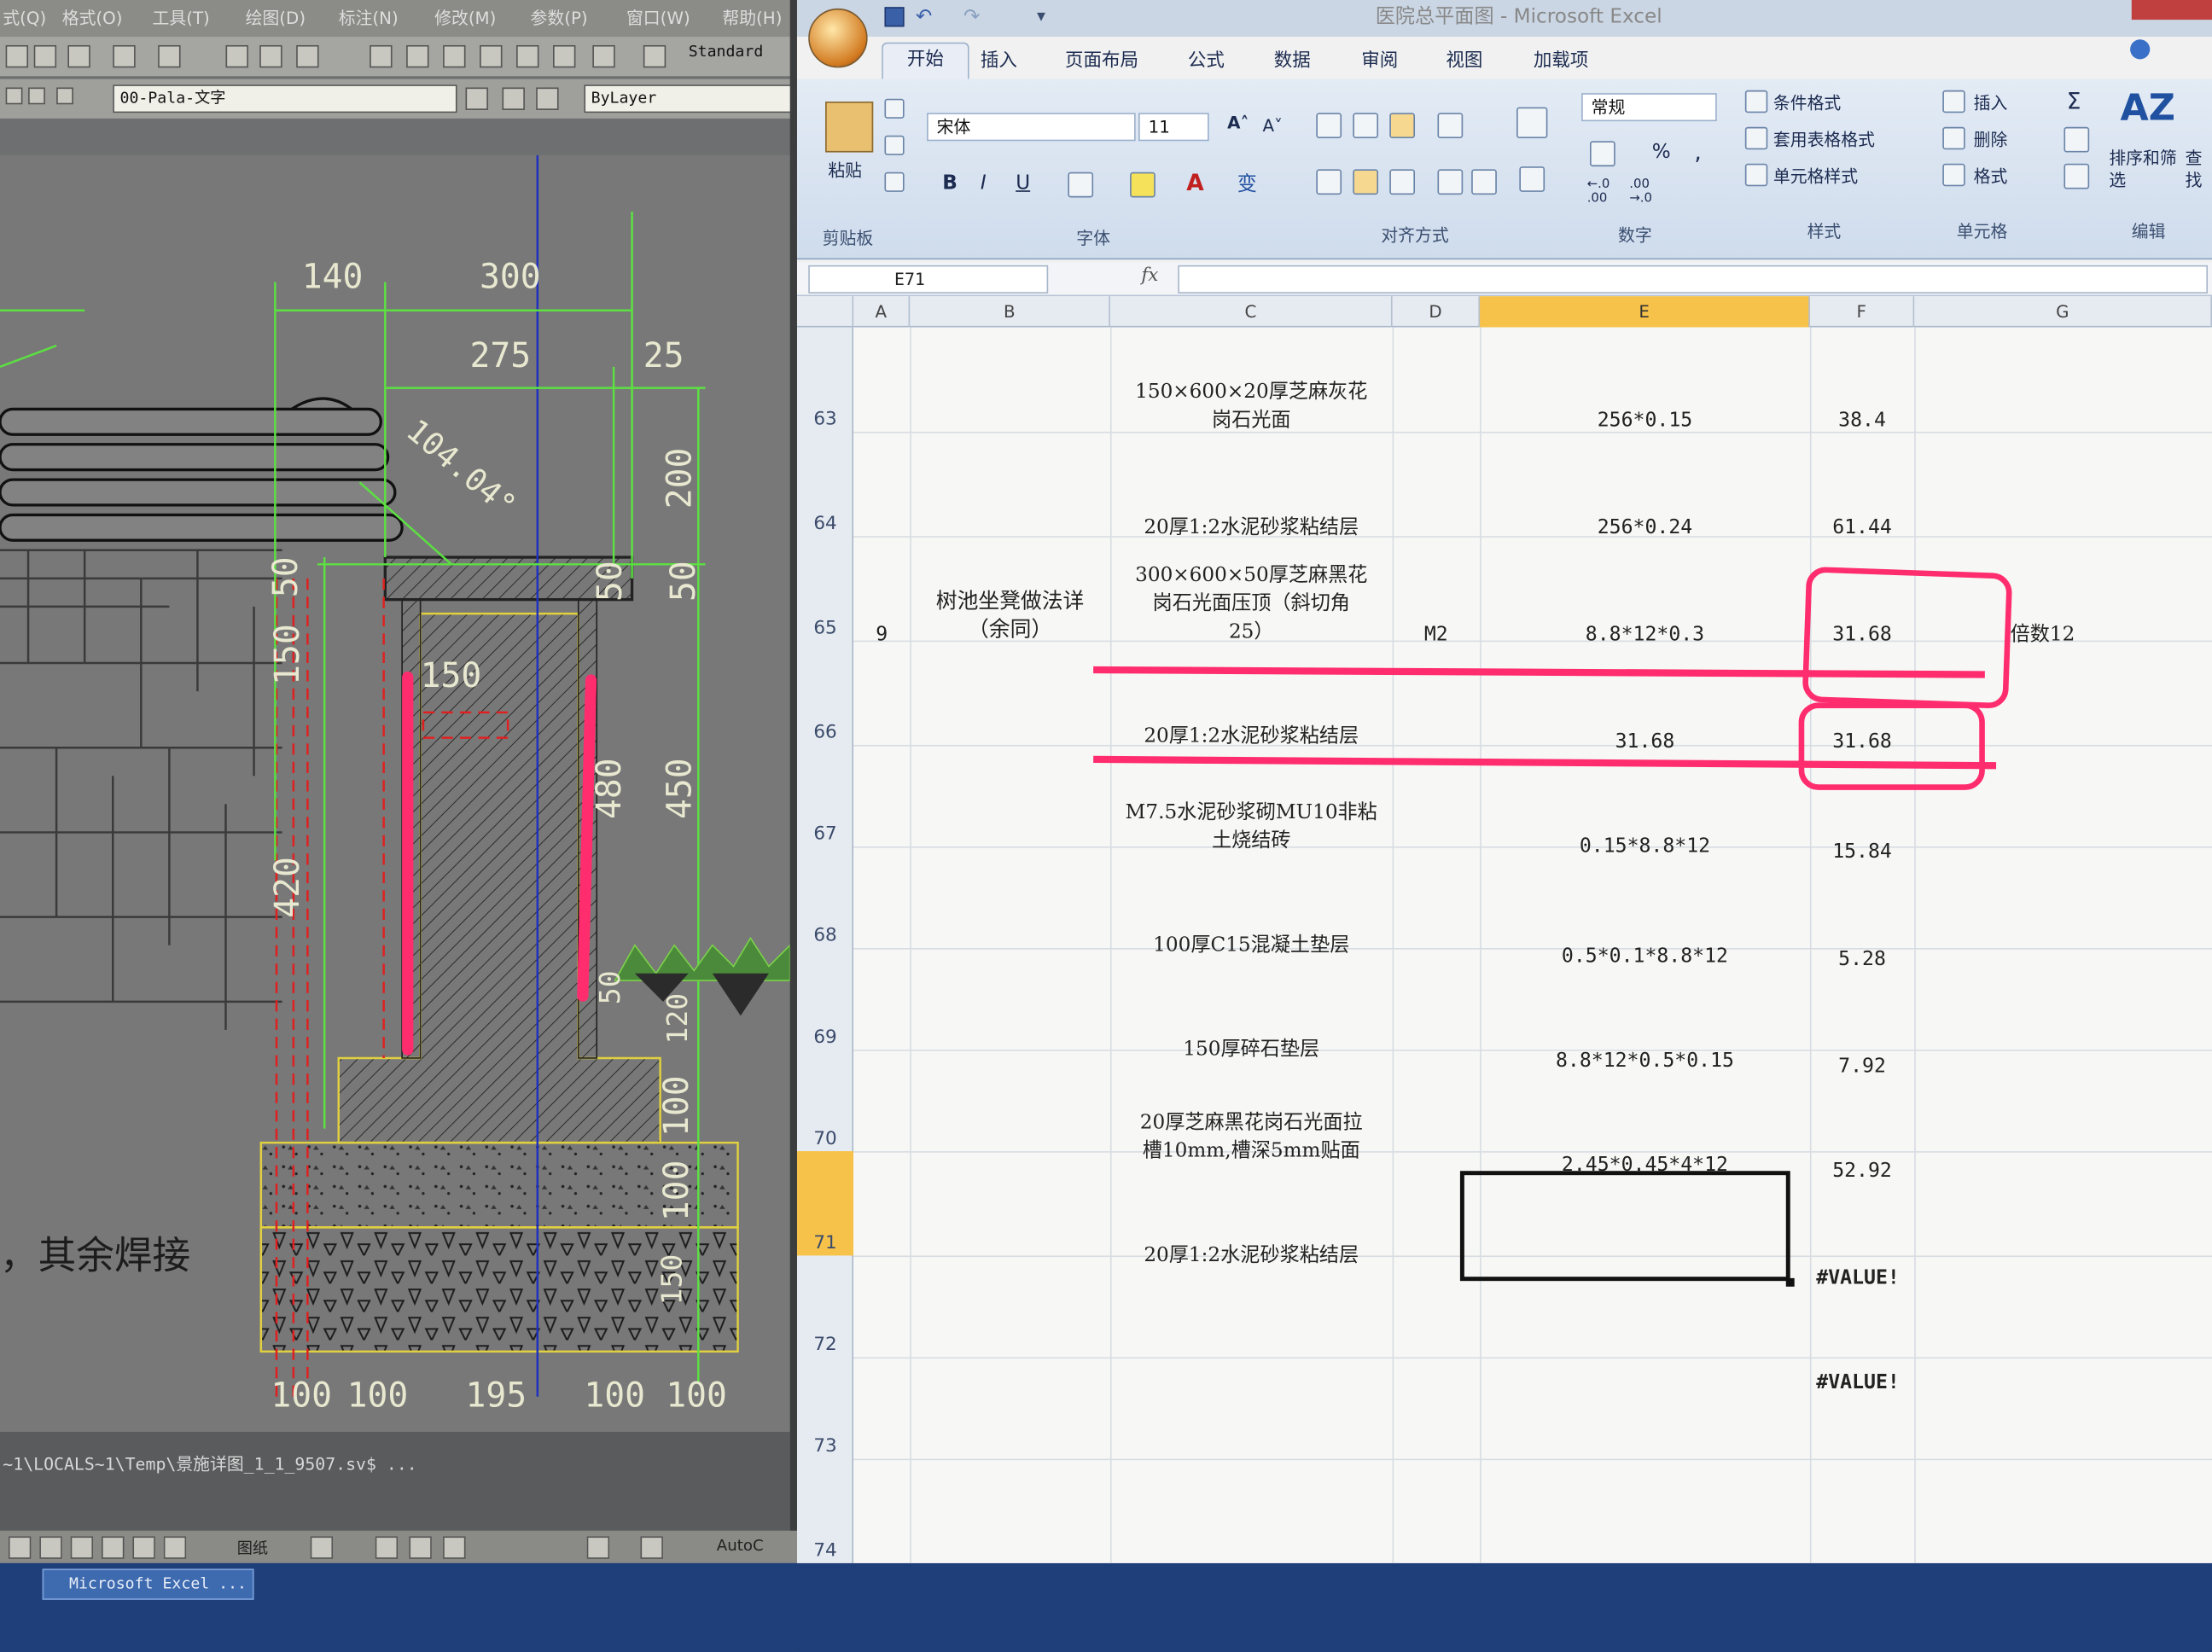 The width and height of the screenshot is (2212, 1652). What do you see at coordinates (2074, 101) in the screenshot?
I see `autosum-button: Σ` at bounding box center [2074, 101].